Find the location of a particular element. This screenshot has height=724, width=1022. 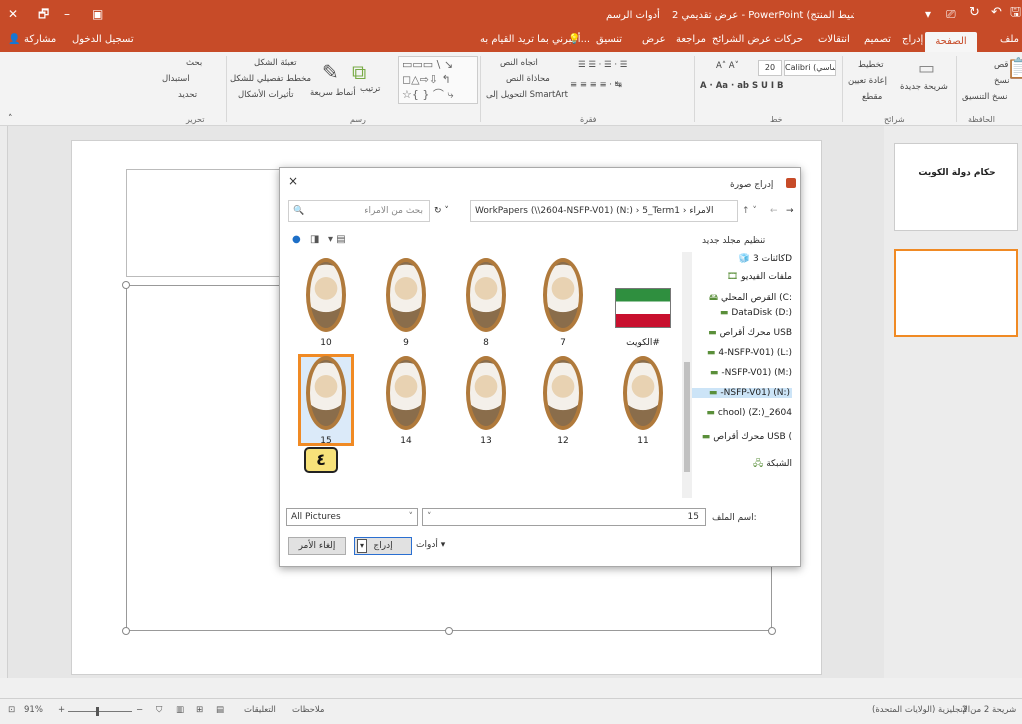

shape-outline-button: مخطط تفصيلي للشكل is located at coordinates (270, 79).